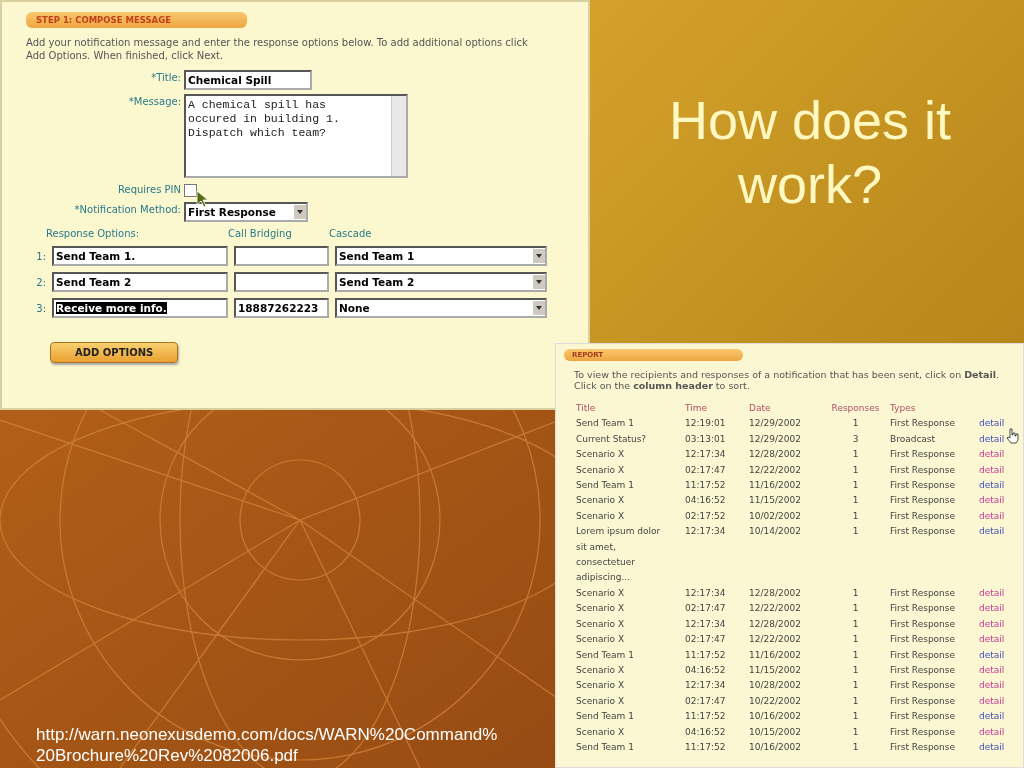 This screenshot has width=1024, height=768. Describe the element at coordinates (40, 256) in the screenshot. I see `option-number: 1:` at that location.